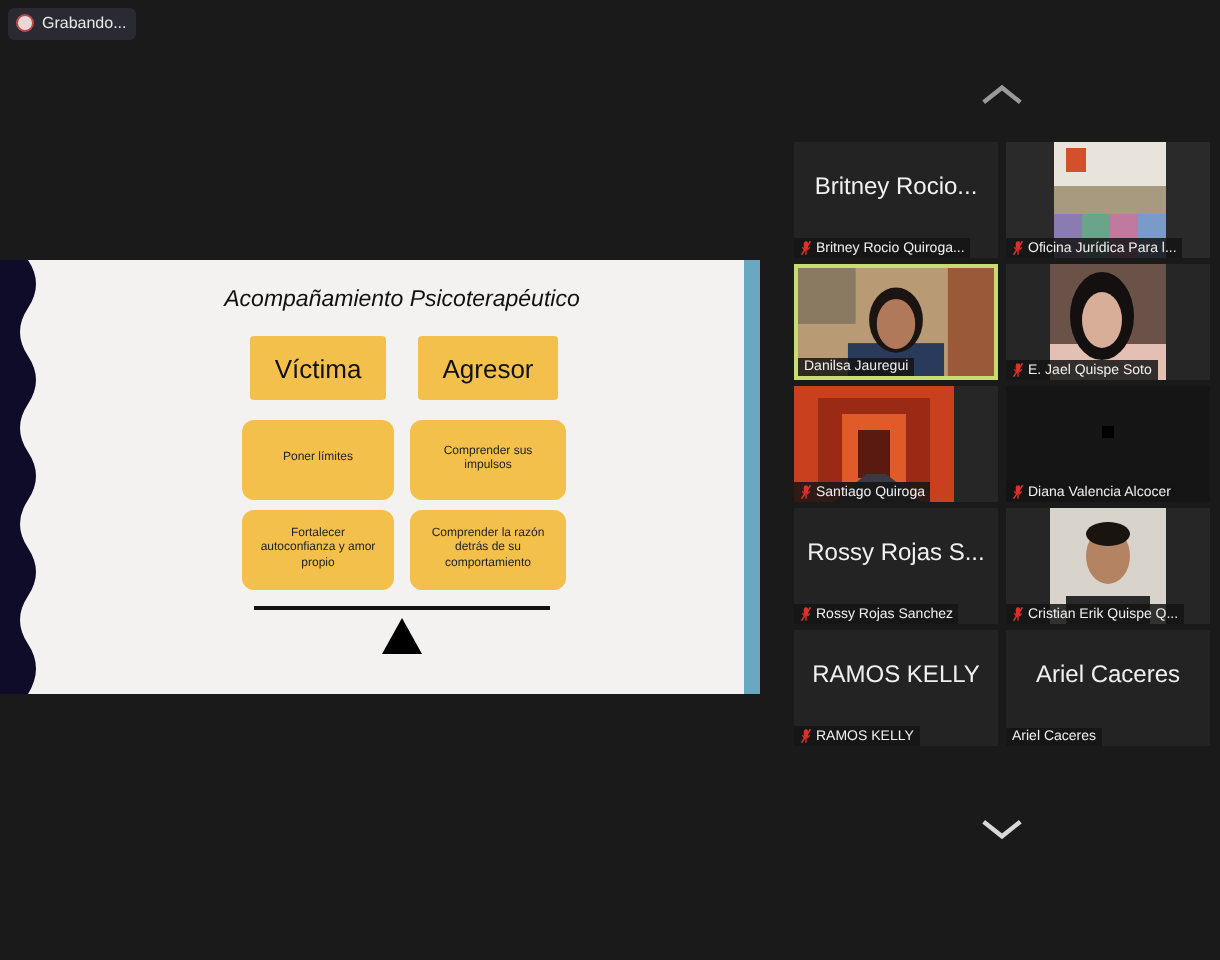  What do you see at coordinates (1002, 95) in the screenshot?
I see `scroll-up-icon` at bounding box center [1002, 95].